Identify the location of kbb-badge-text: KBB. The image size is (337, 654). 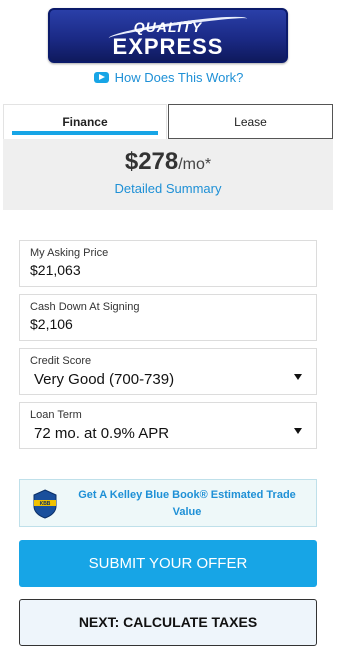
(45, 504).